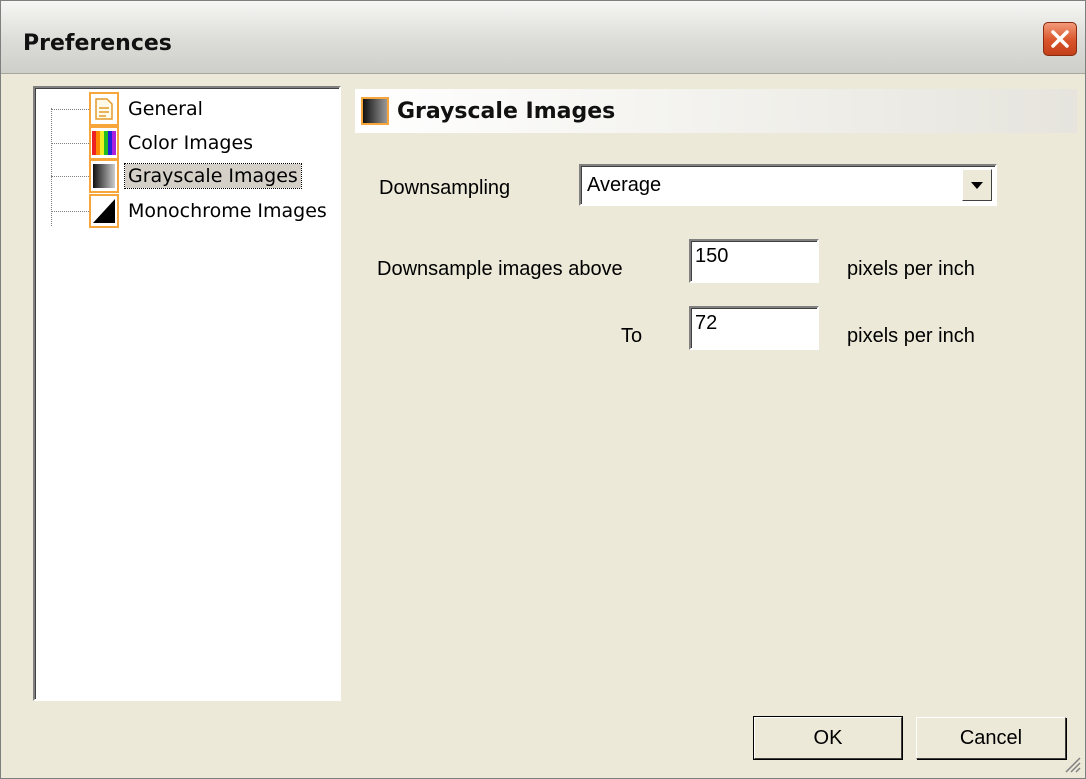 The height and width of the screenshot is (779, 1086). I want to click on tree-item-monochrome-images: Monochrome Images, so click(190, 211).